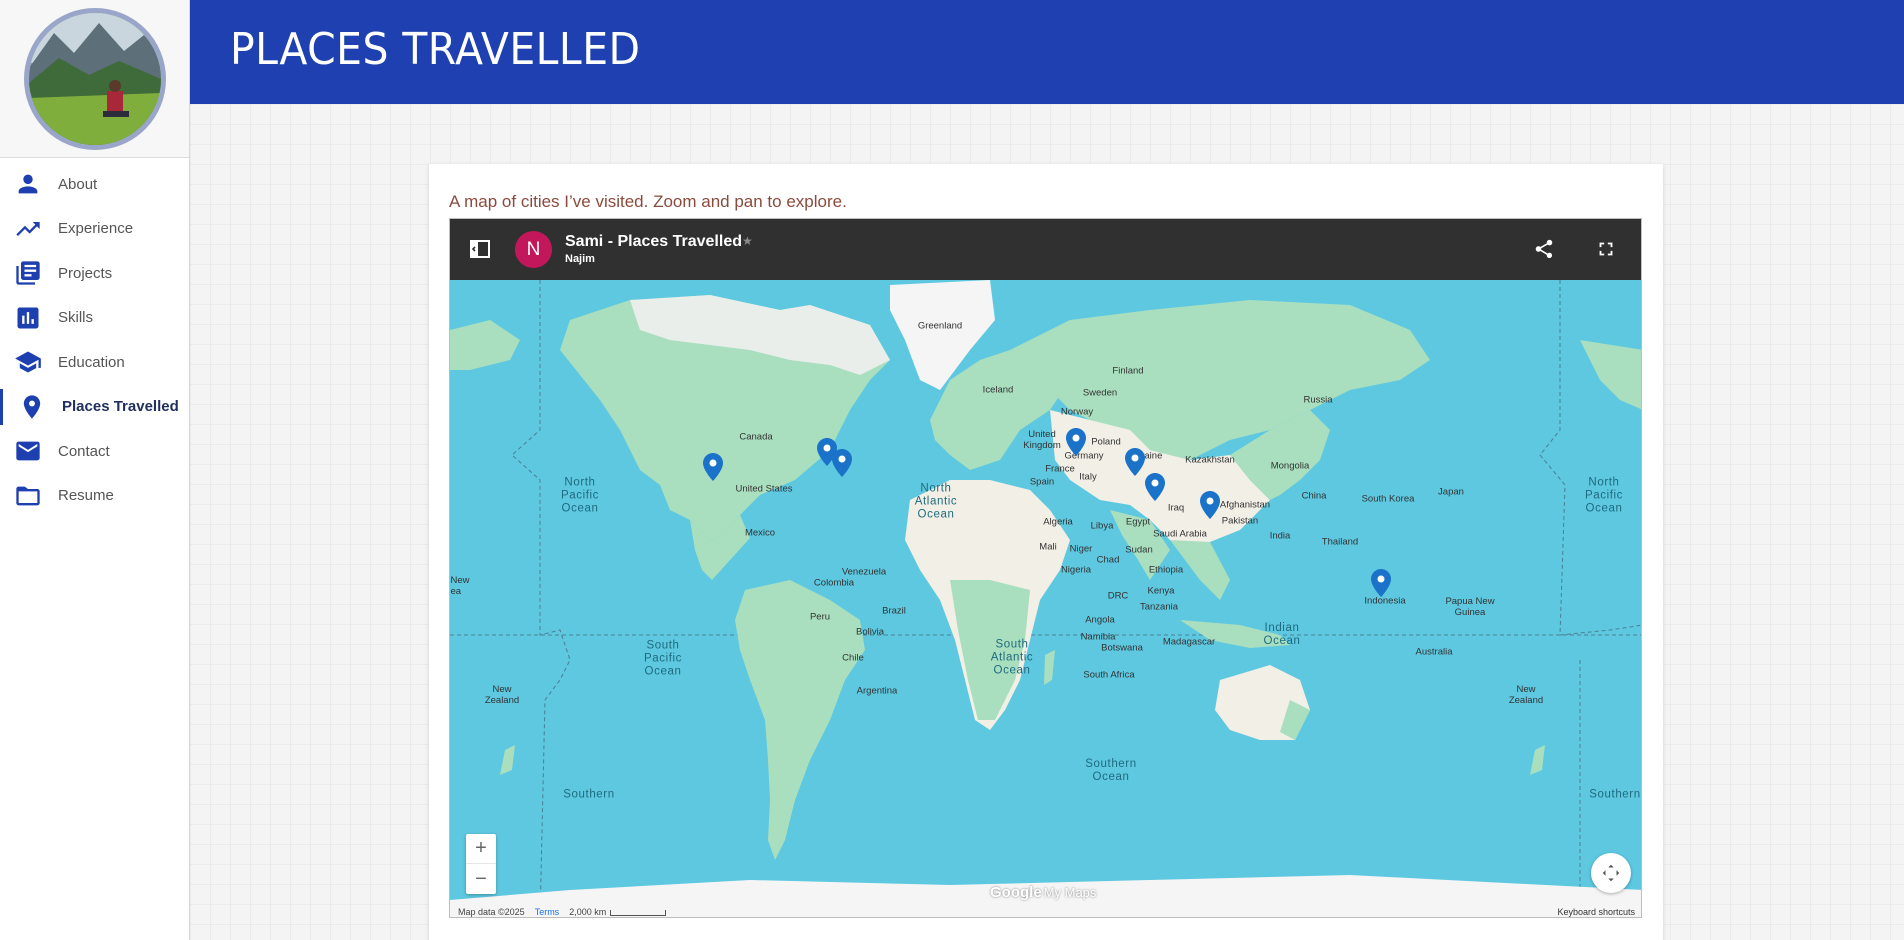  I want to click on map-label-south-atlantic: South Atlantic Ocean, so click(1012, 657).